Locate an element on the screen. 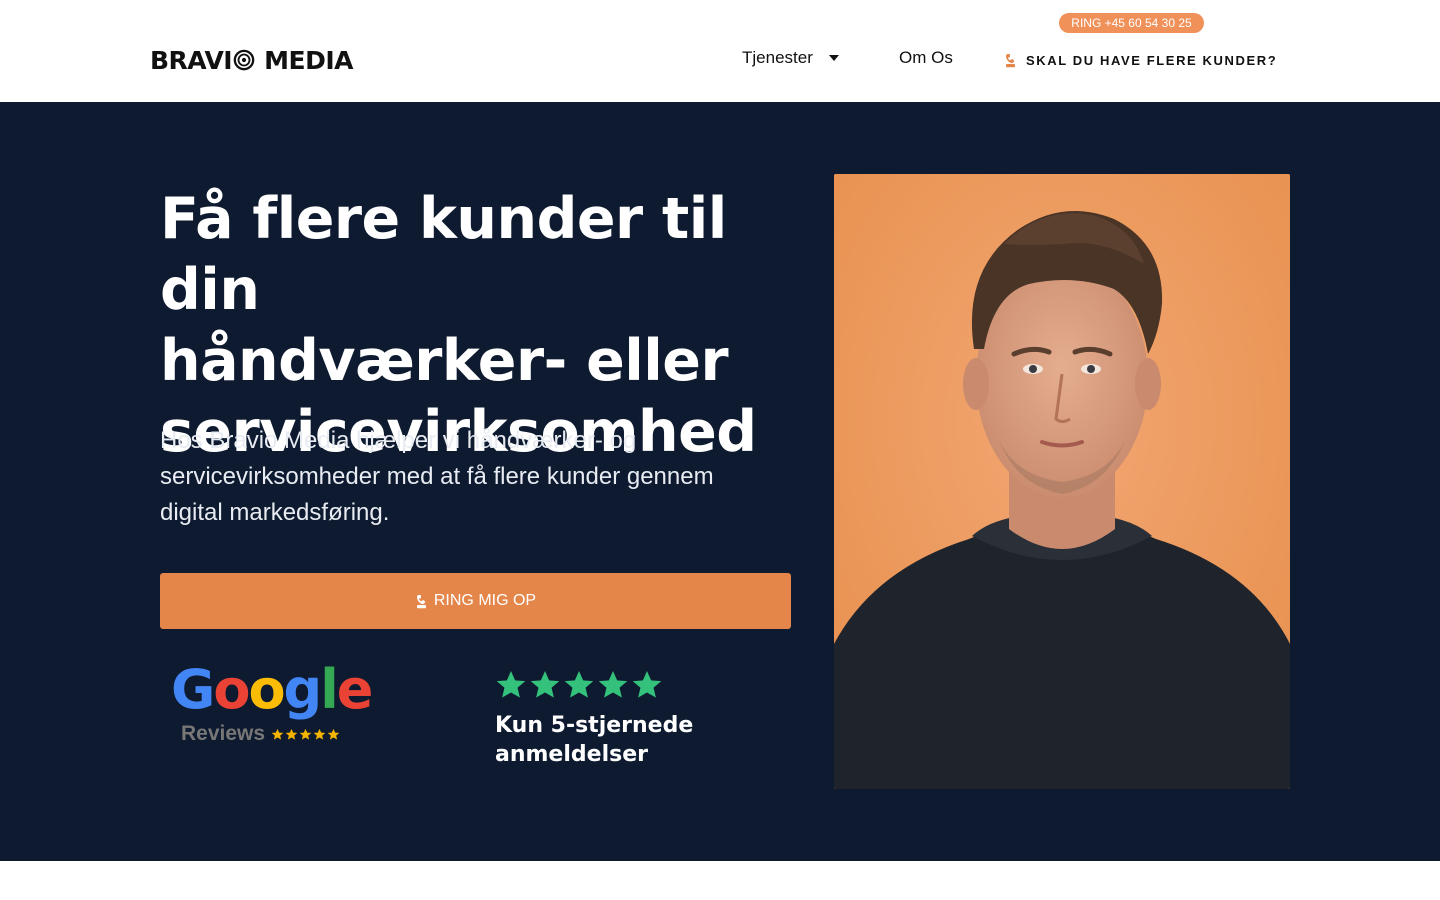  nav-cta-label: SKAL DU HAVE FLERE KUNDER? is located at coordinates (1152, 60).